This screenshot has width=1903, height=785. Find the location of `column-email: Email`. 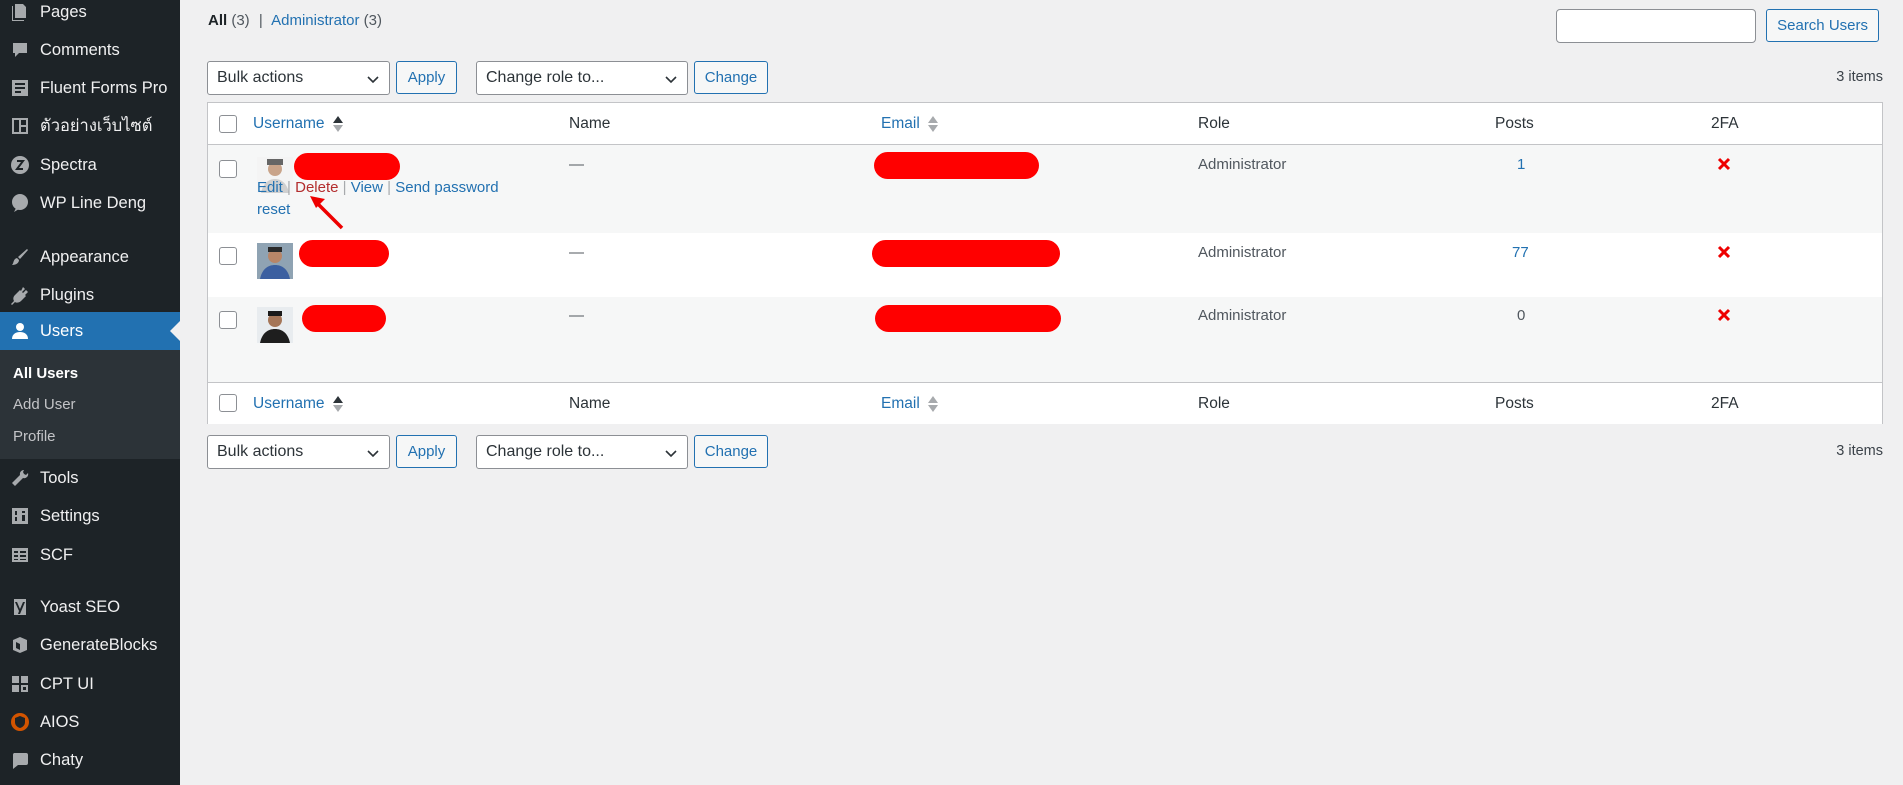

column-email: Email is located at coordinates (910, 124).